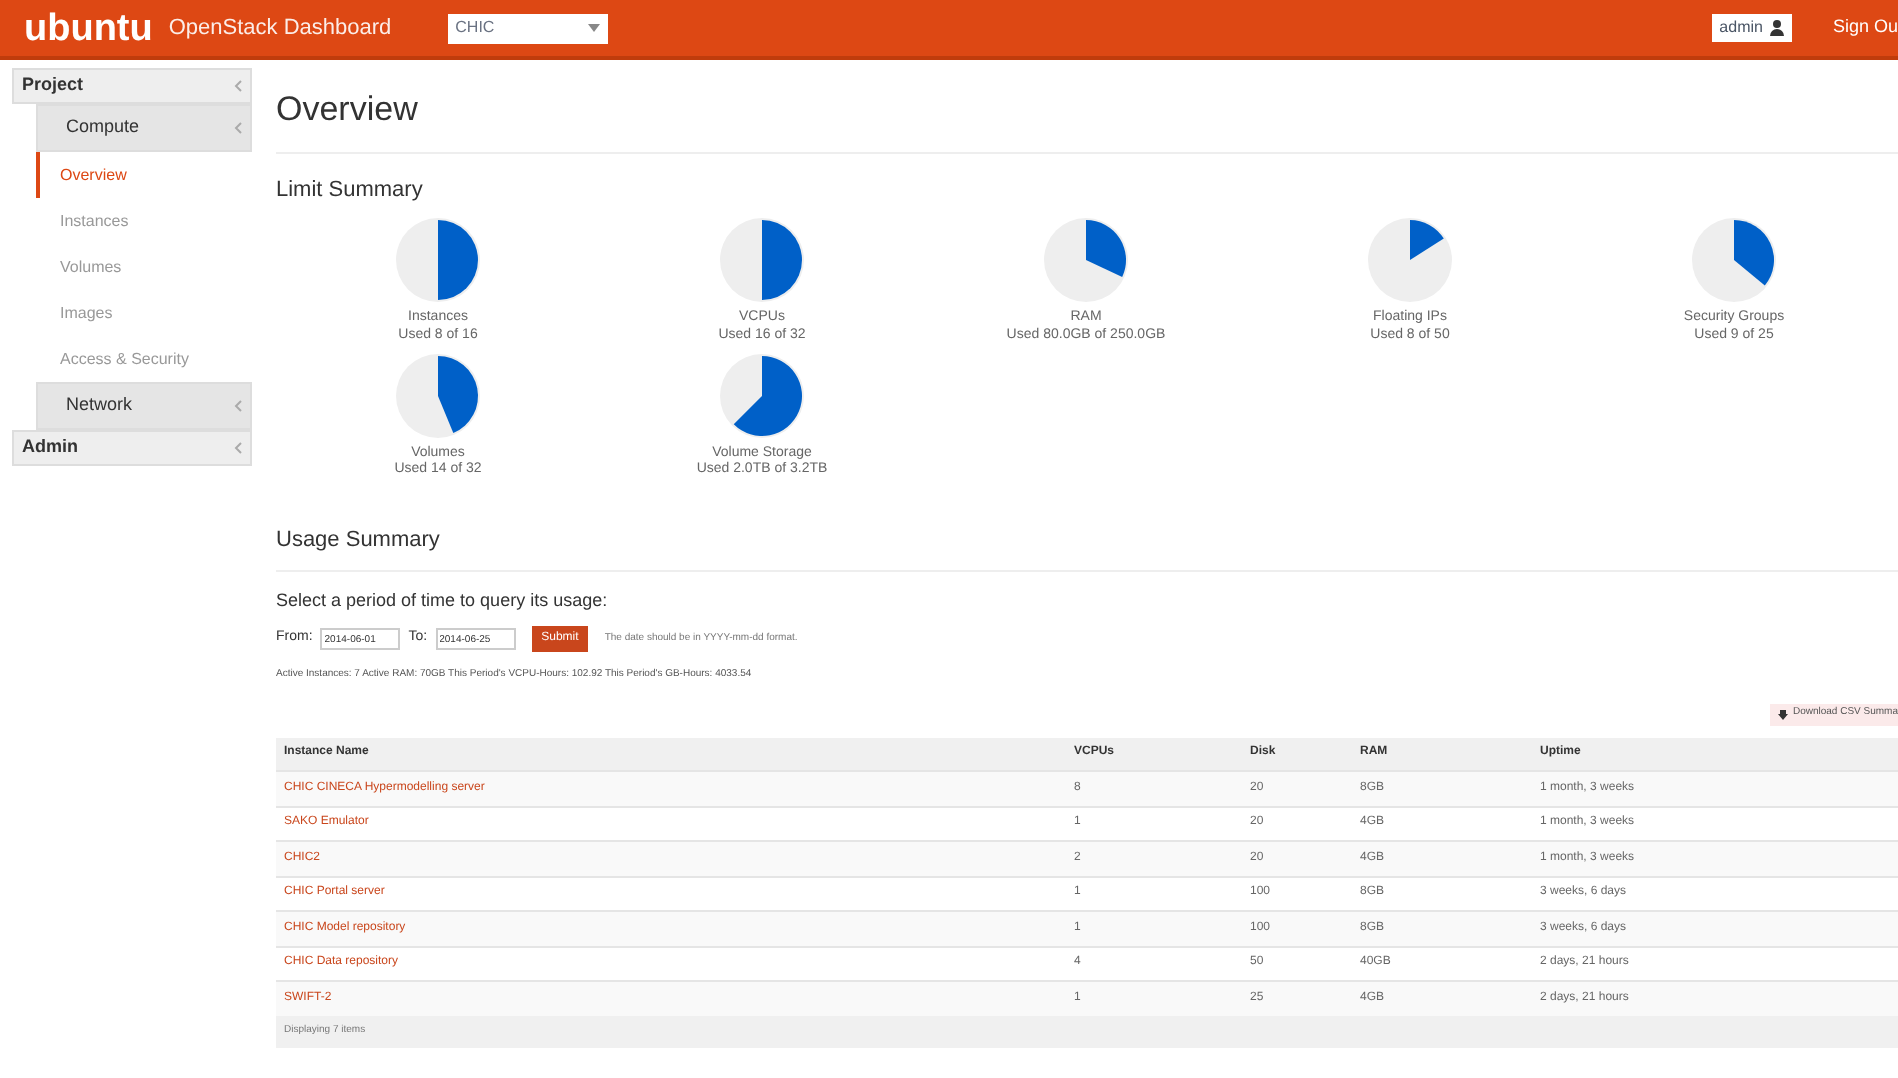  What do you see at coordinates (443, 600) in the screenshot?
I see `usage-prompt: Select a period of time to query its usage:` at bounding box center [443, 600].